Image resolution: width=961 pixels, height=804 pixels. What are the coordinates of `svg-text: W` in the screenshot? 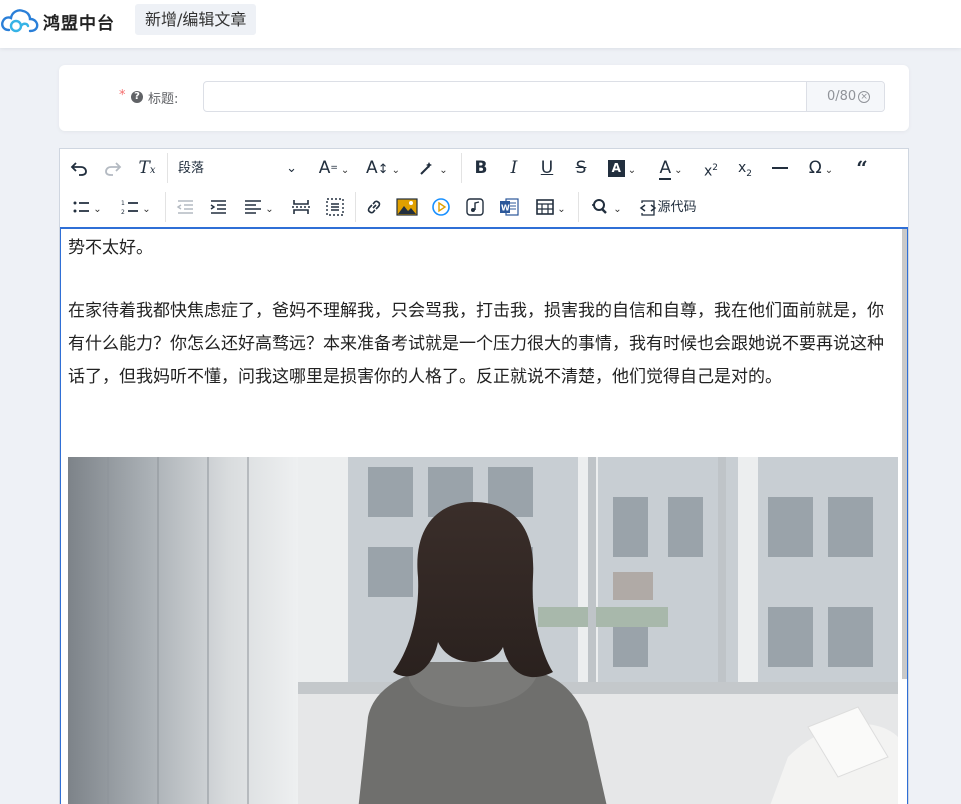 It's located at (505, 208).